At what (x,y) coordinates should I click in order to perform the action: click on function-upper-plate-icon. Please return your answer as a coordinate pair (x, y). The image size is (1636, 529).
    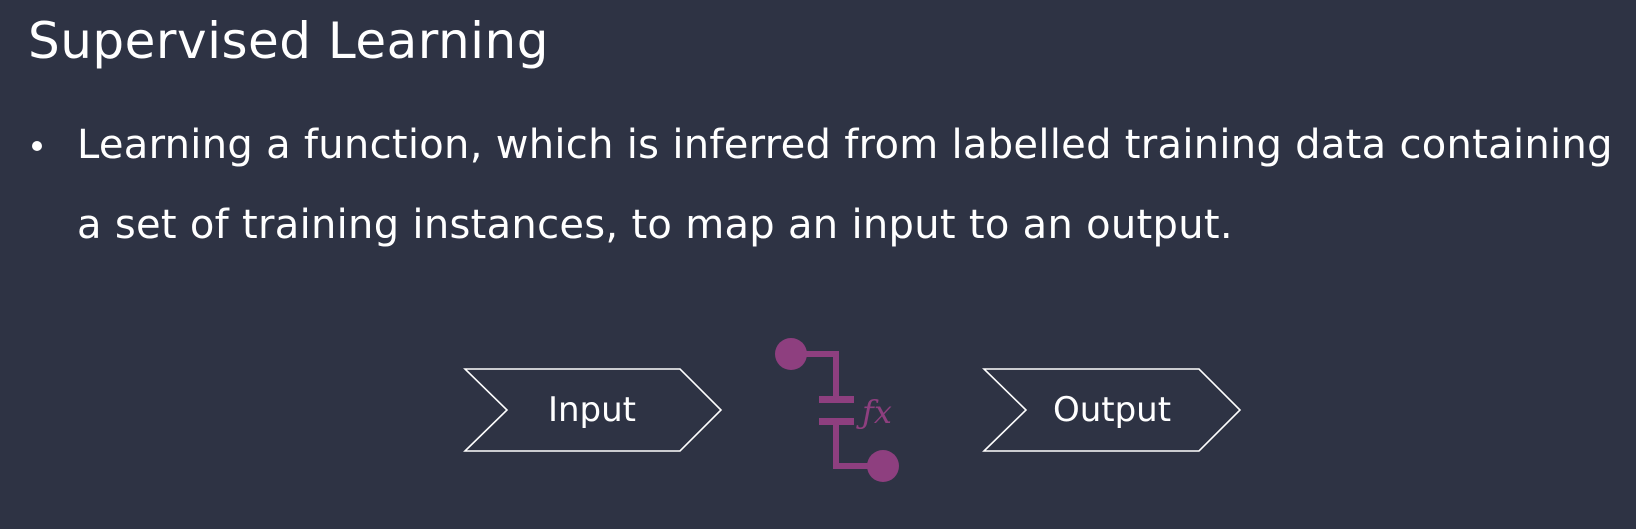
    Looking at the image, I should click on (836, 399).